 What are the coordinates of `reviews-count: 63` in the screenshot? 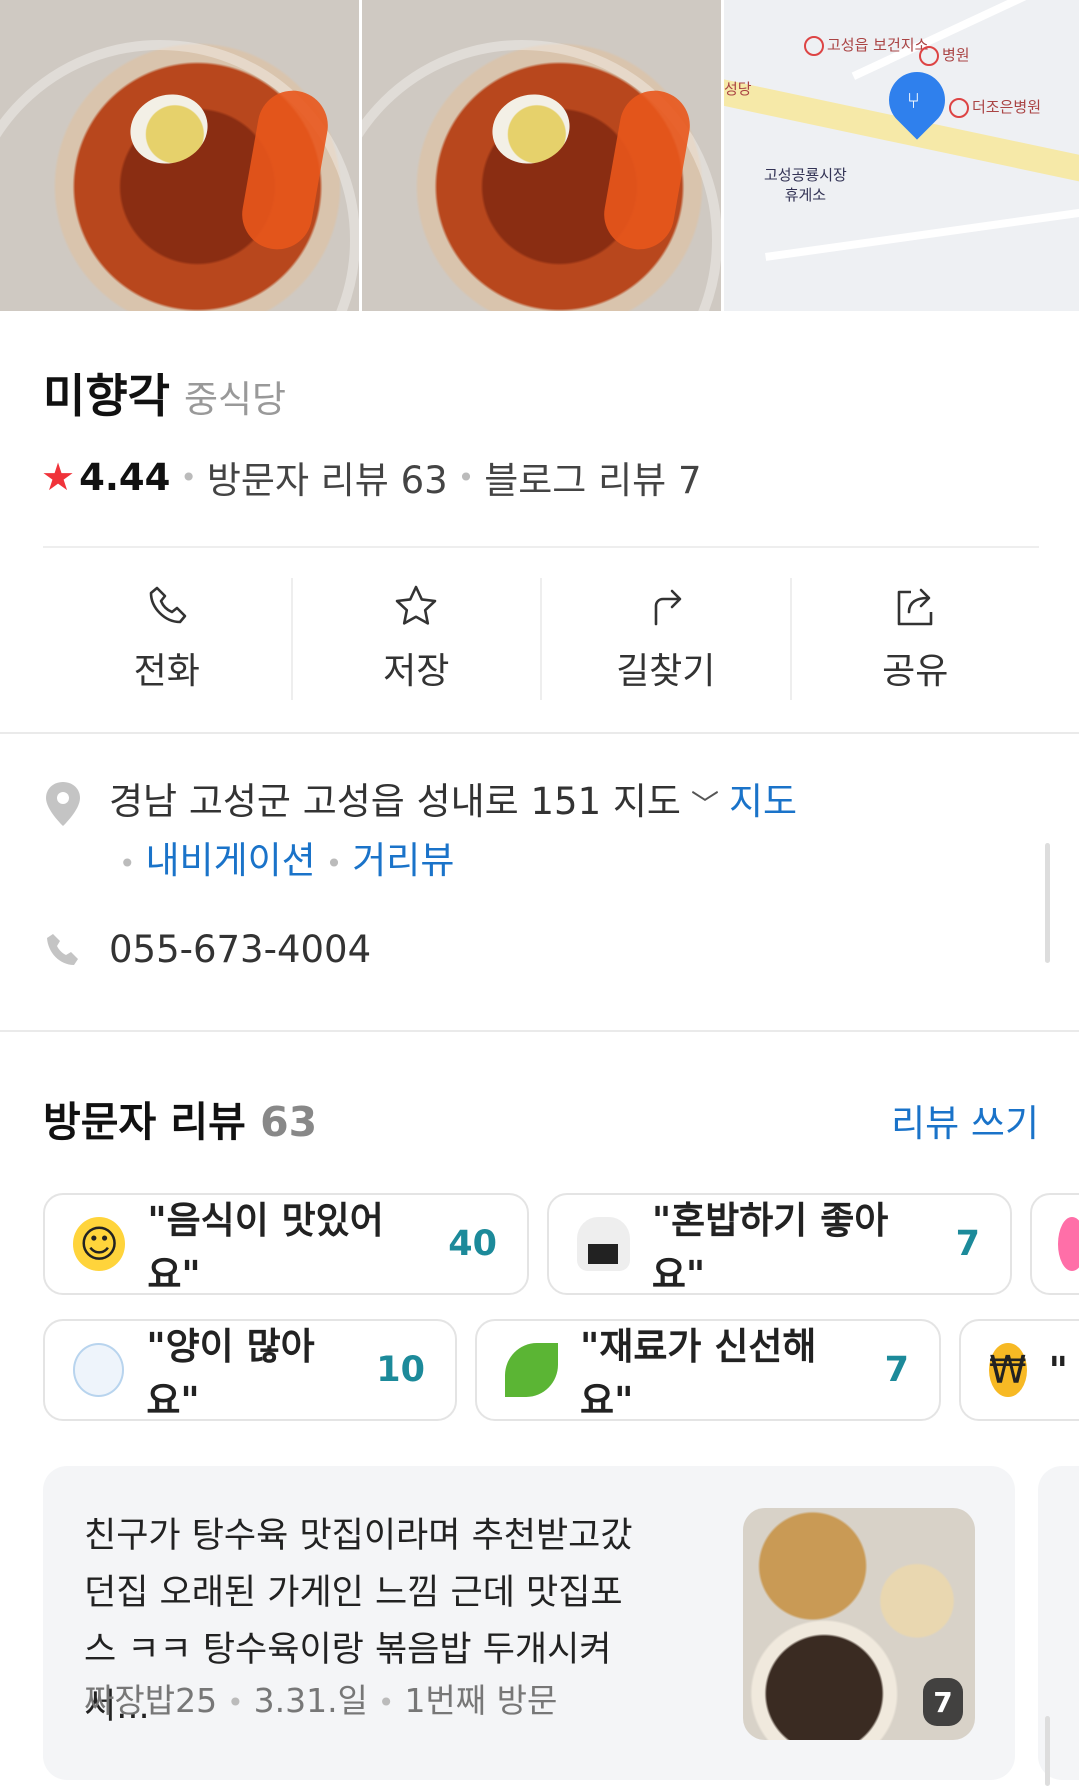 It's located at (289, 1122).